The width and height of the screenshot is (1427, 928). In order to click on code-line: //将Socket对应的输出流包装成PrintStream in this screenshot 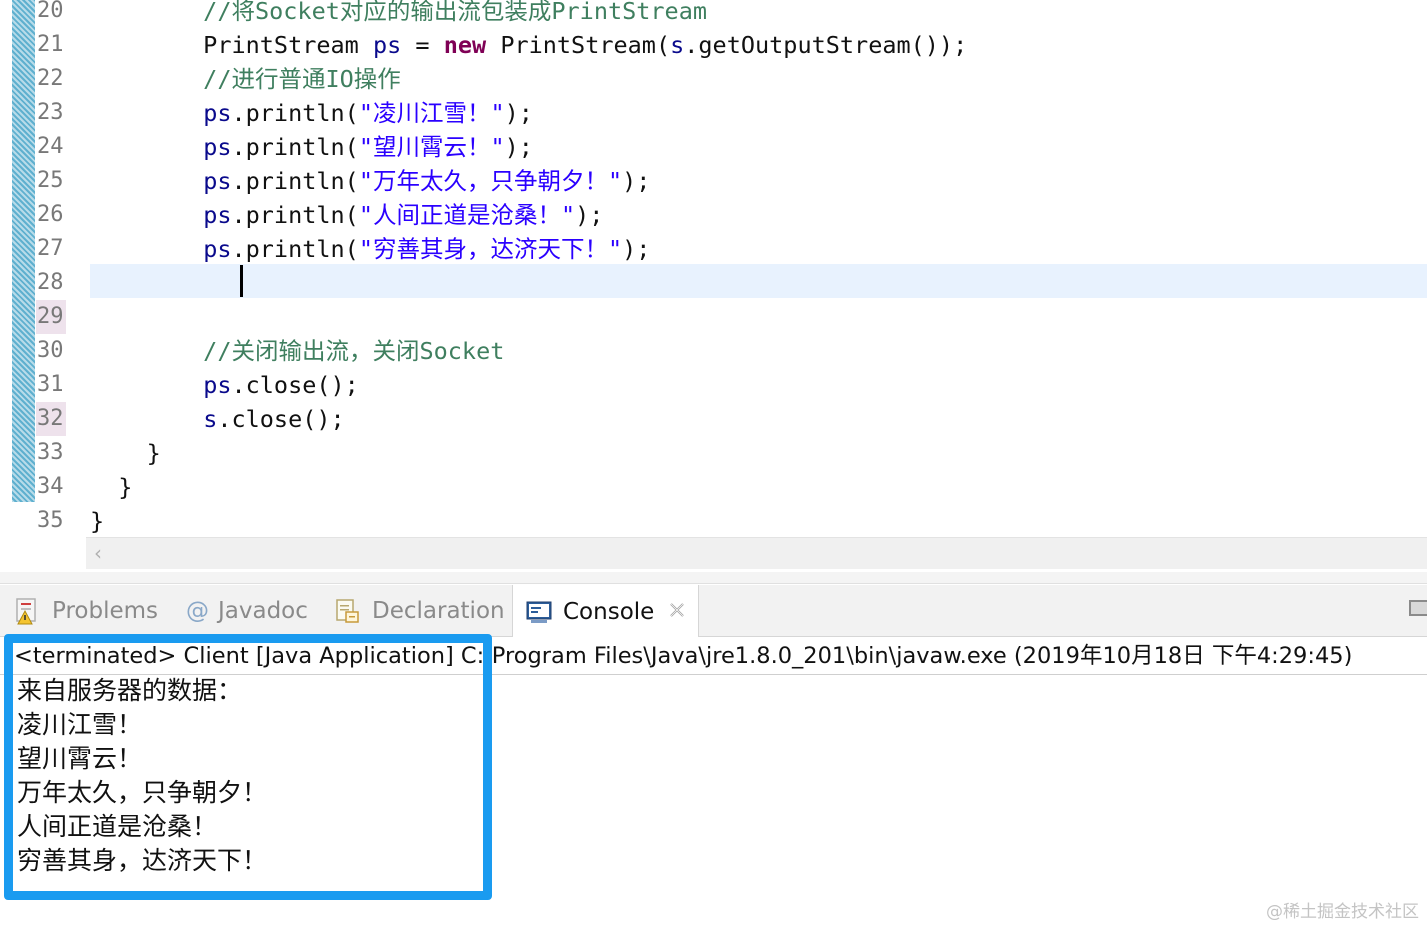, I will do `click(528, 14)`.